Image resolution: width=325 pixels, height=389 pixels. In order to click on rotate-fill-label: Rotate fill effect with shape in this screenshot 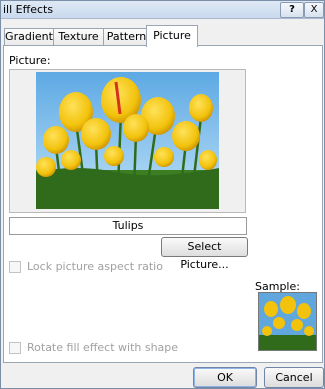, I will do `click(103, 347)`.